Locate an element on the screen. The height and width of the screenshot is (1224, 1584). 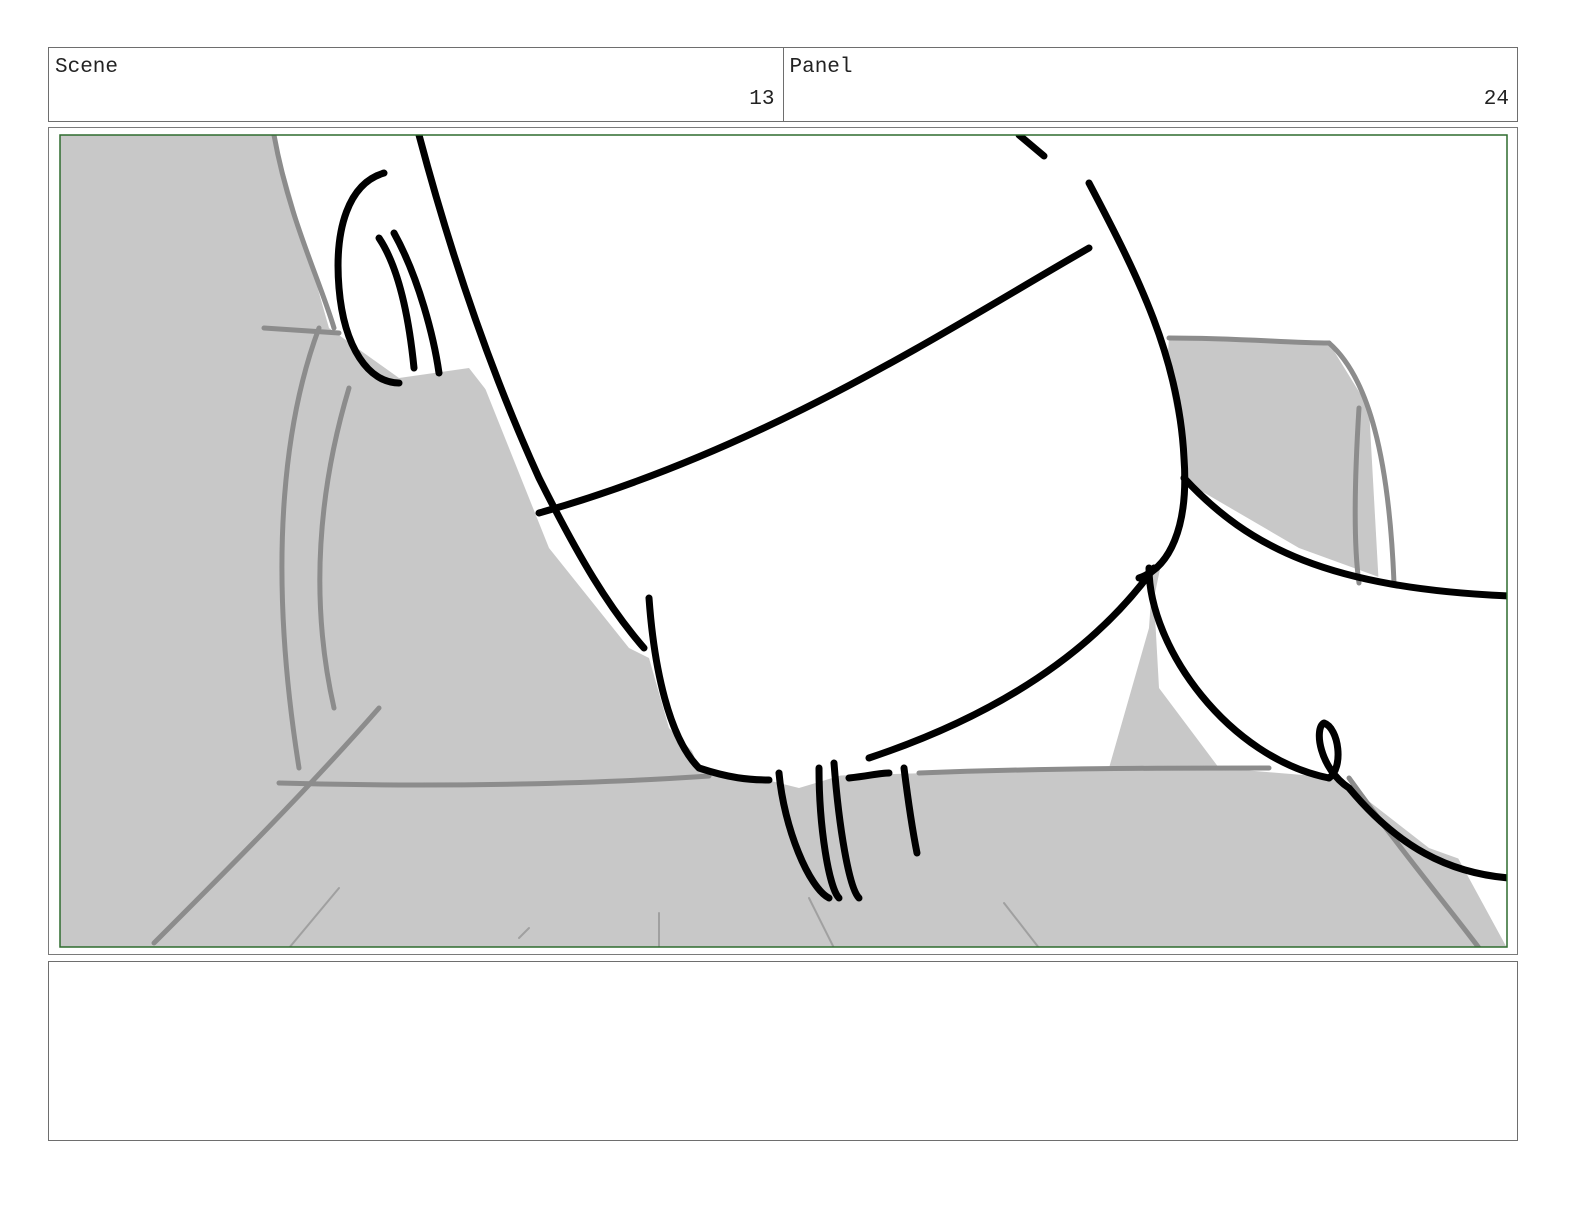
panel-header: Scene 13 Panel 24 is located at coordinates (783, 84).